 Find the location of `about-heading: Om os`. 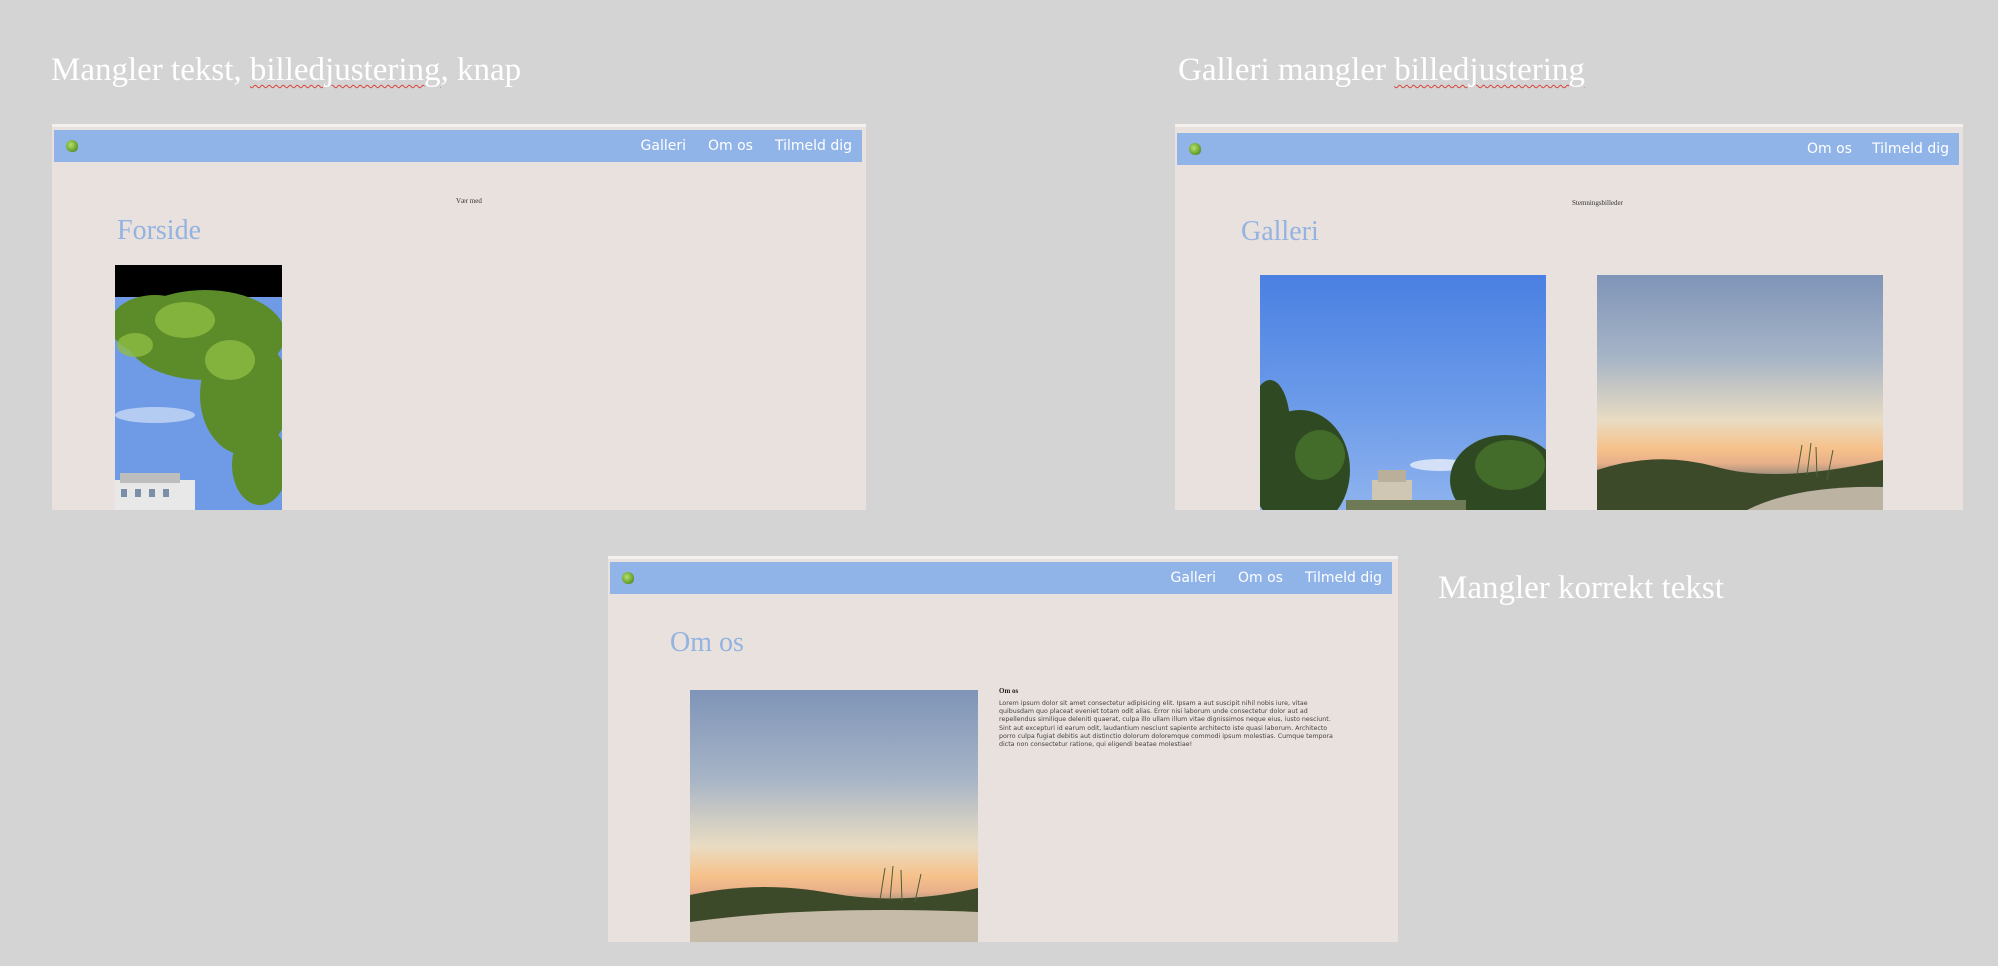

about-heading: Om os is located at coordinates (1009, 691).